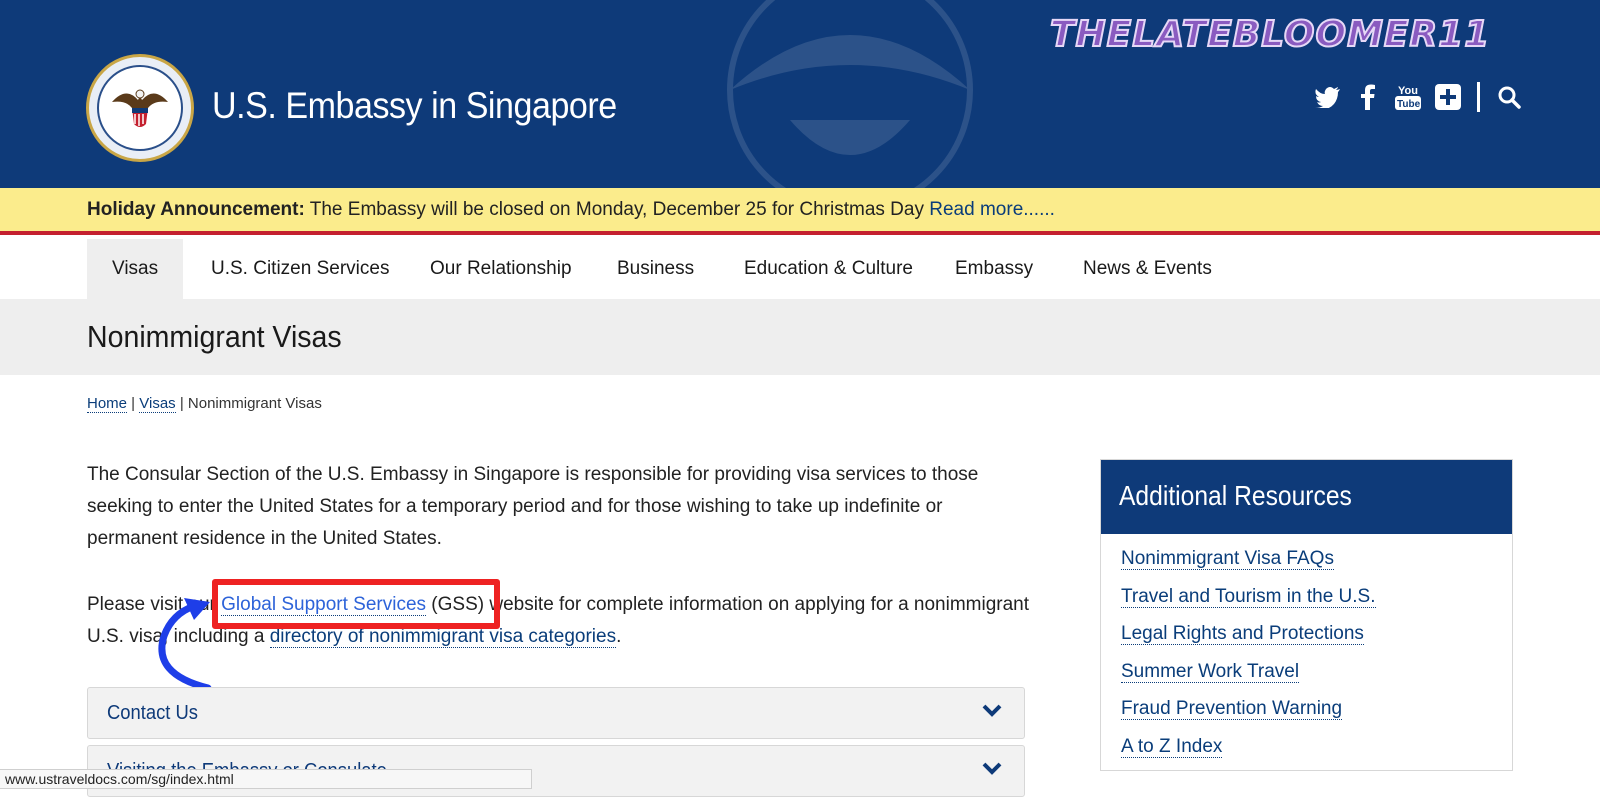  Describe the element at coordinates (828, 269) in the screenshot. I see `nav-item-education-culture: Education & Culture` at that location.